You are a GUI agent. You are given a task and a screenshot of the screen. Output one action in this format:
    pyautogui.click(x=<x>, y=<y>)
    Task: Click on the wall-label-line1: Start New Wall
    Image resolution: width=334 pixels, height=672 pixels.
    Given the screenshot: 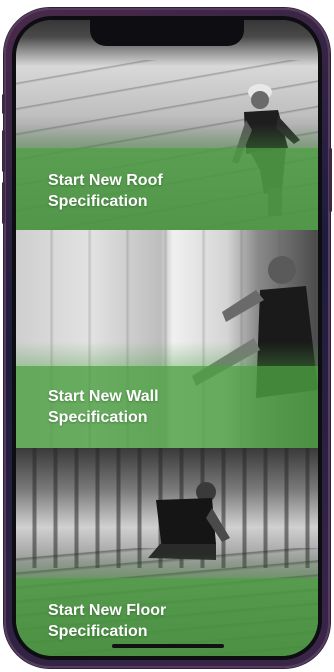 What is the action you would take?
    pyautogui.click(x=103, y=396)
    